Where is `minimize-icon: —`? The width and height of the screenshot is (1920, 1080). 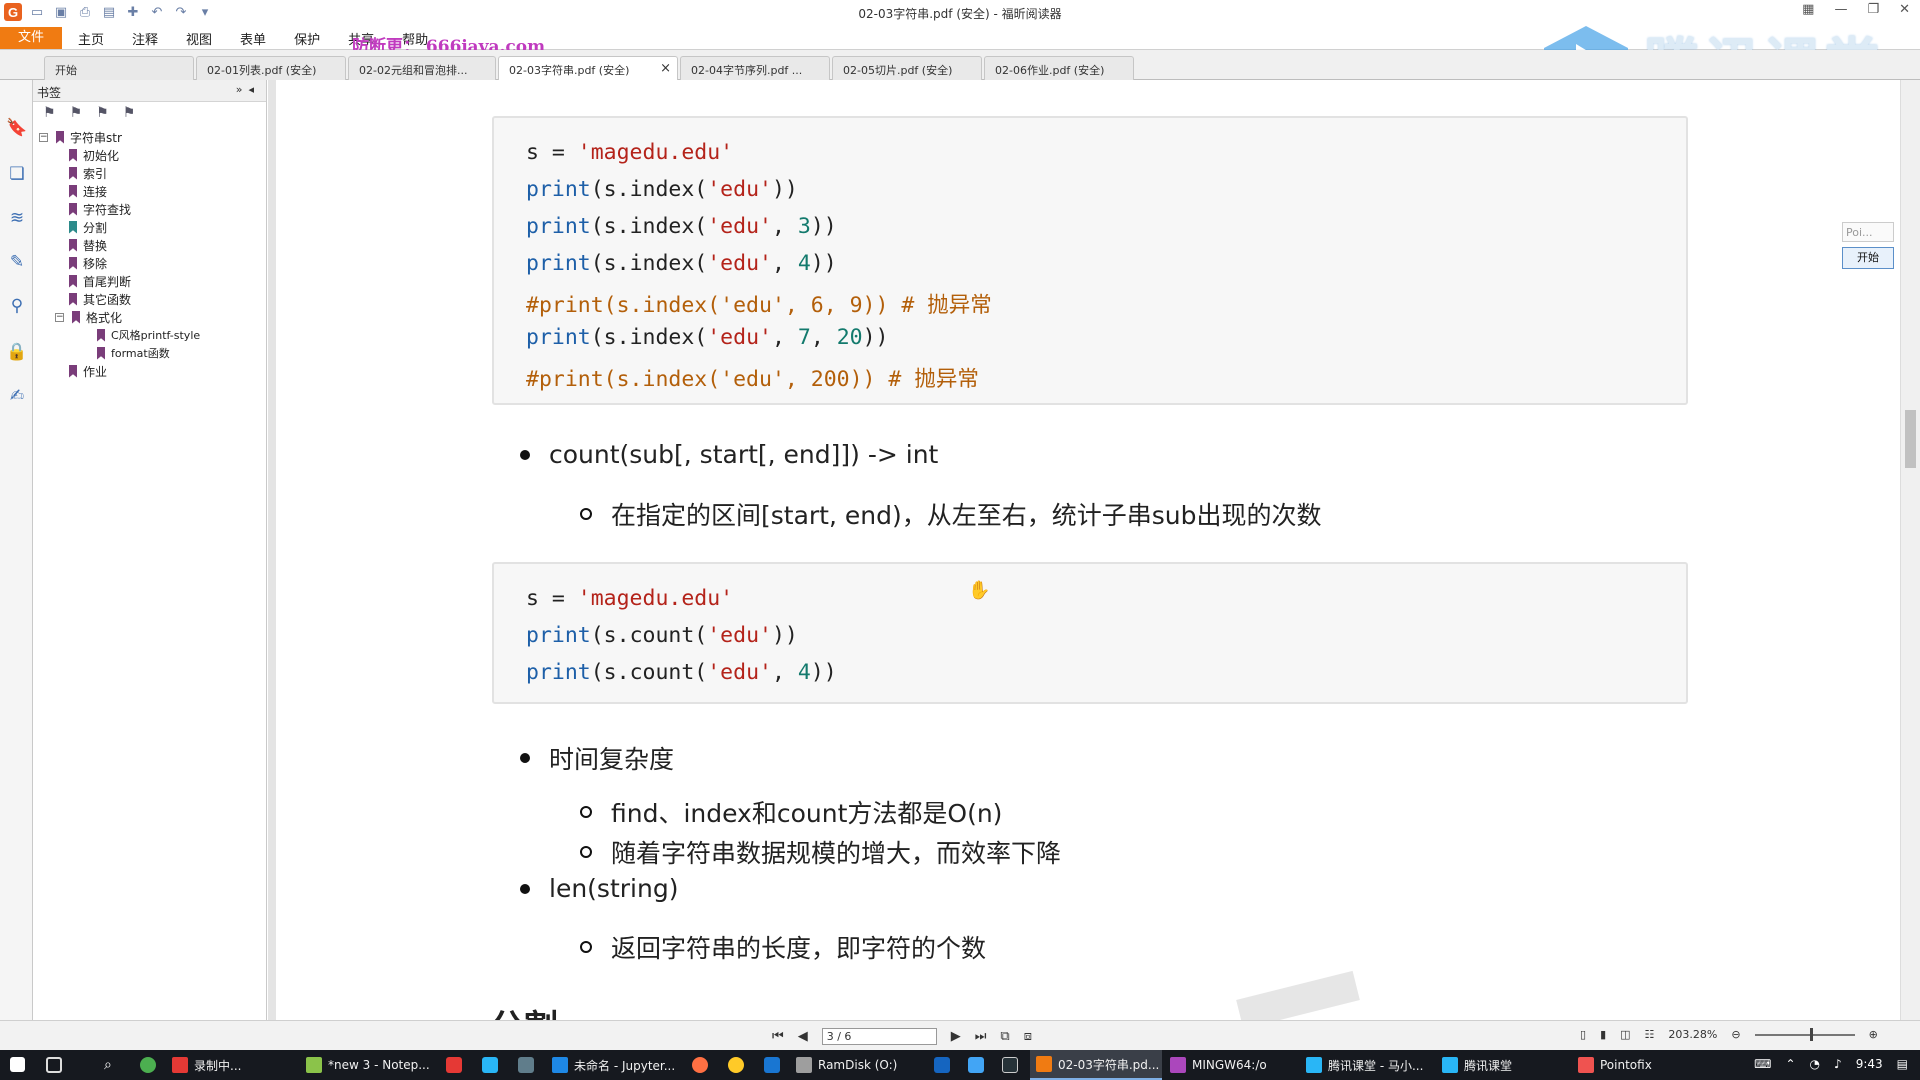
minimize-icon: — is located at coordinates (1840, 9).